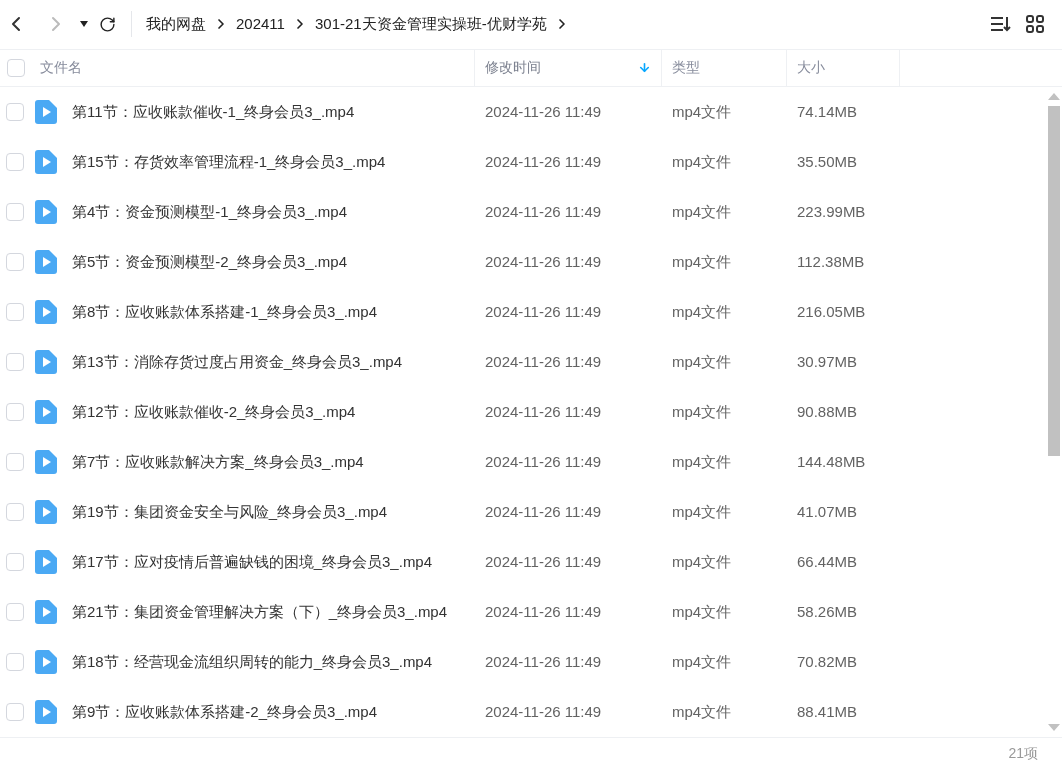  What do you see at coordinates (827, 362) in the screenshot?
I see `file-size: 30.97MB` at bounding box center [827, 362].